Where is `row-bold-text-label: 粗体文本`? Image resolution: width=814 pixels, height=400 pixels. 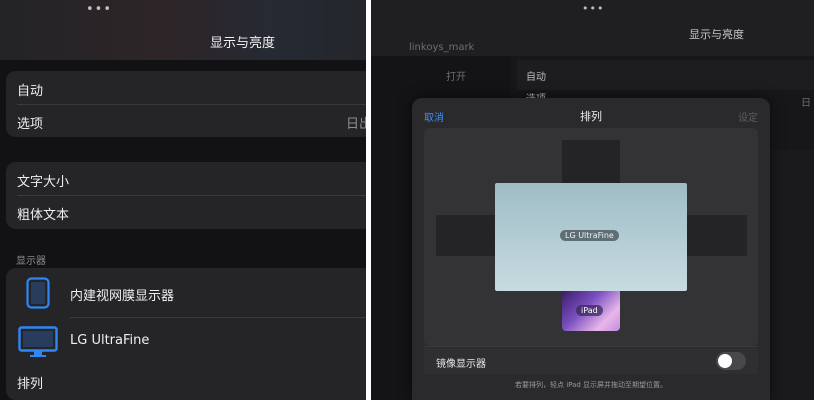
row-bold-text-label: 粗体文本 is located at coordinates (43, 215).